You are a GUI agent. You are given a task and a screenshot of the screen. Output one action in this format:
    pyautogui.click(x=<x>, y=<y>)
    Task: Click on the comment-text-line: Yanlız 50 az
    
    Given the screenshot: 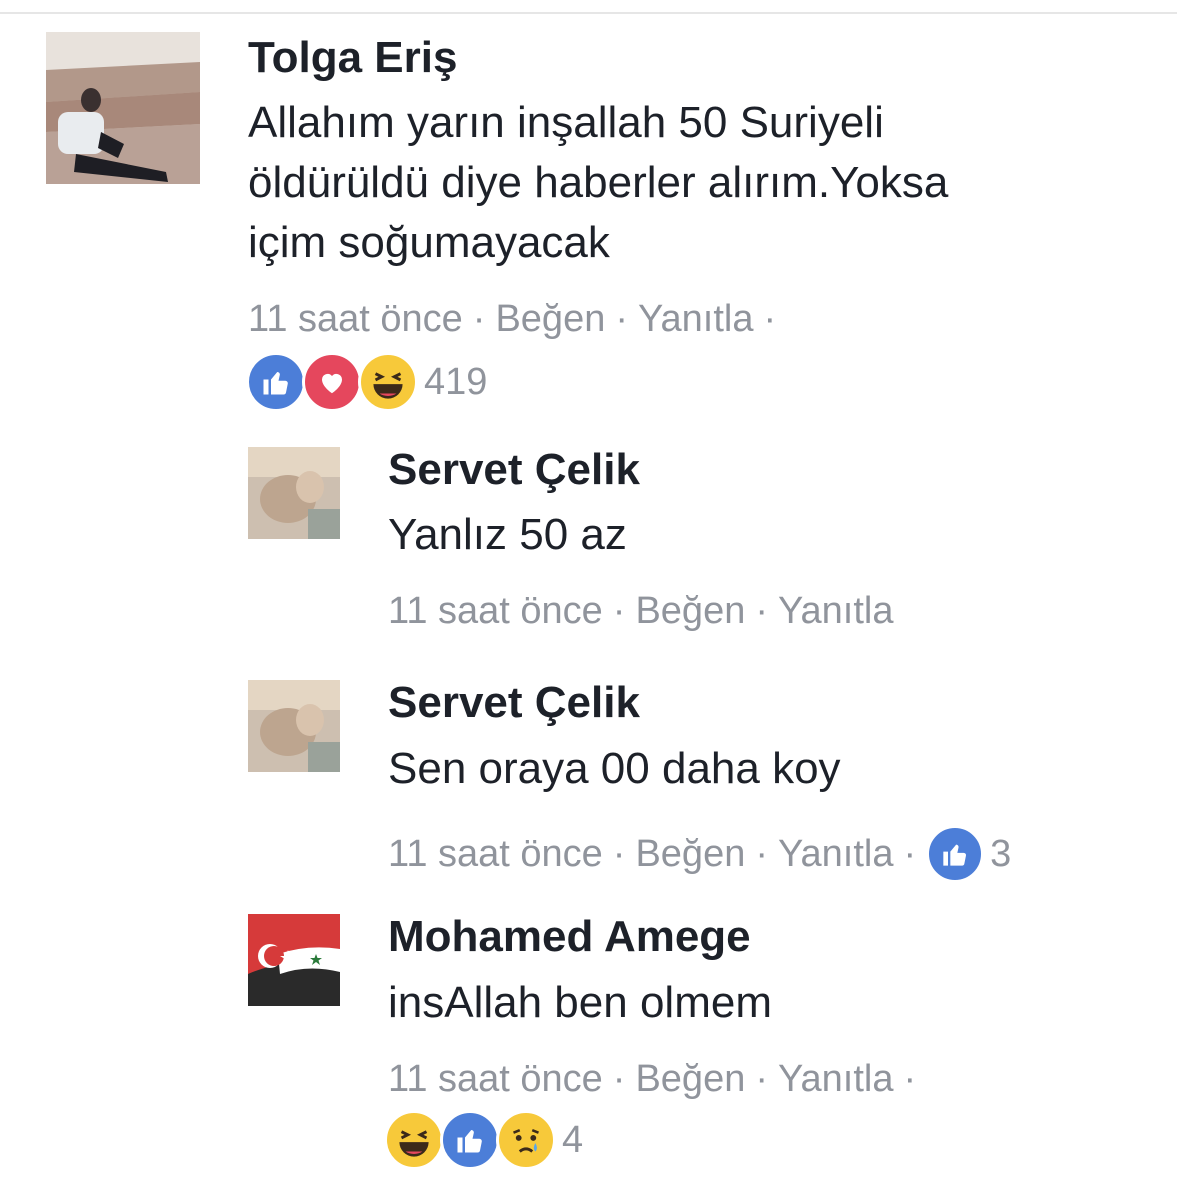 What is the action you would take?
    pyautogui.click(x=507, y=534)
    